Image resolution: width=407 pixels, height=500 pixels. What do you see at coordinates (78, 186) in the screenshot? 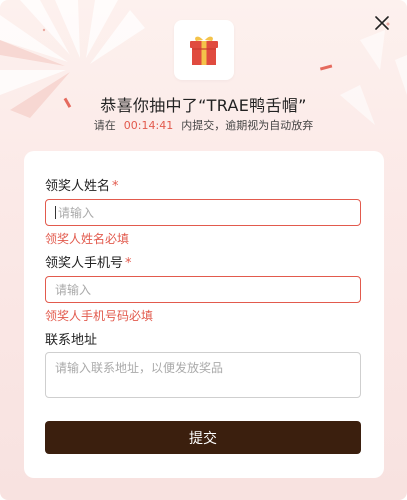
I see `name-label-text: 领奖人姓名` at bounding box center [78, 186].